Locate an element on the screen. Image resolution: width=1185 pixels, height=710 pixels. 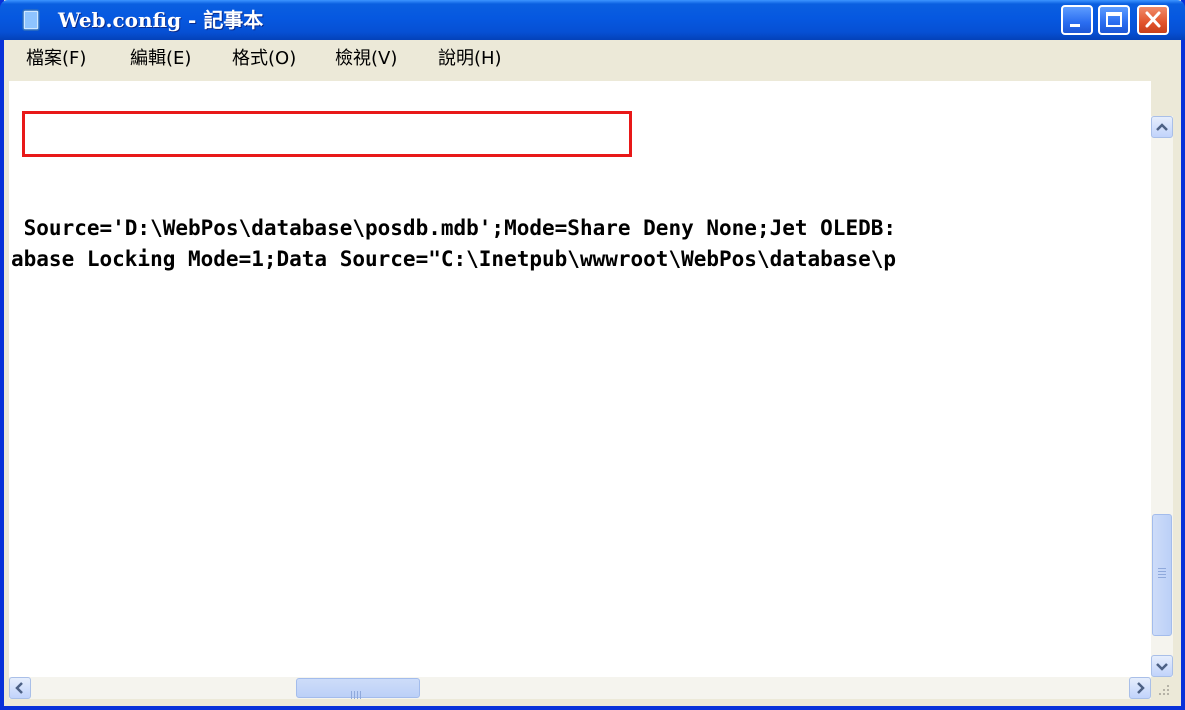
scroll-down-button is located at coordinates (1162, 666).